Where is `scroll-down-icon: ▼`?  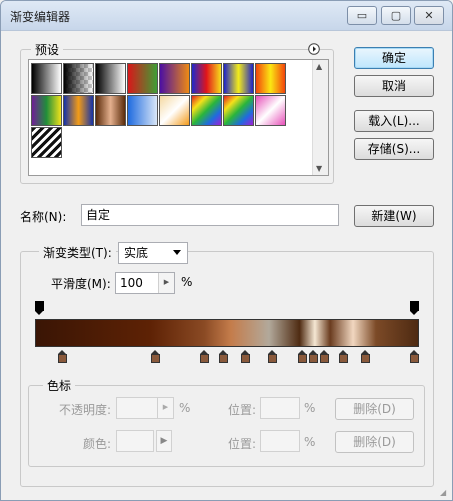 scroll-down-icon: ▼ is located at coordinates (319, 168).